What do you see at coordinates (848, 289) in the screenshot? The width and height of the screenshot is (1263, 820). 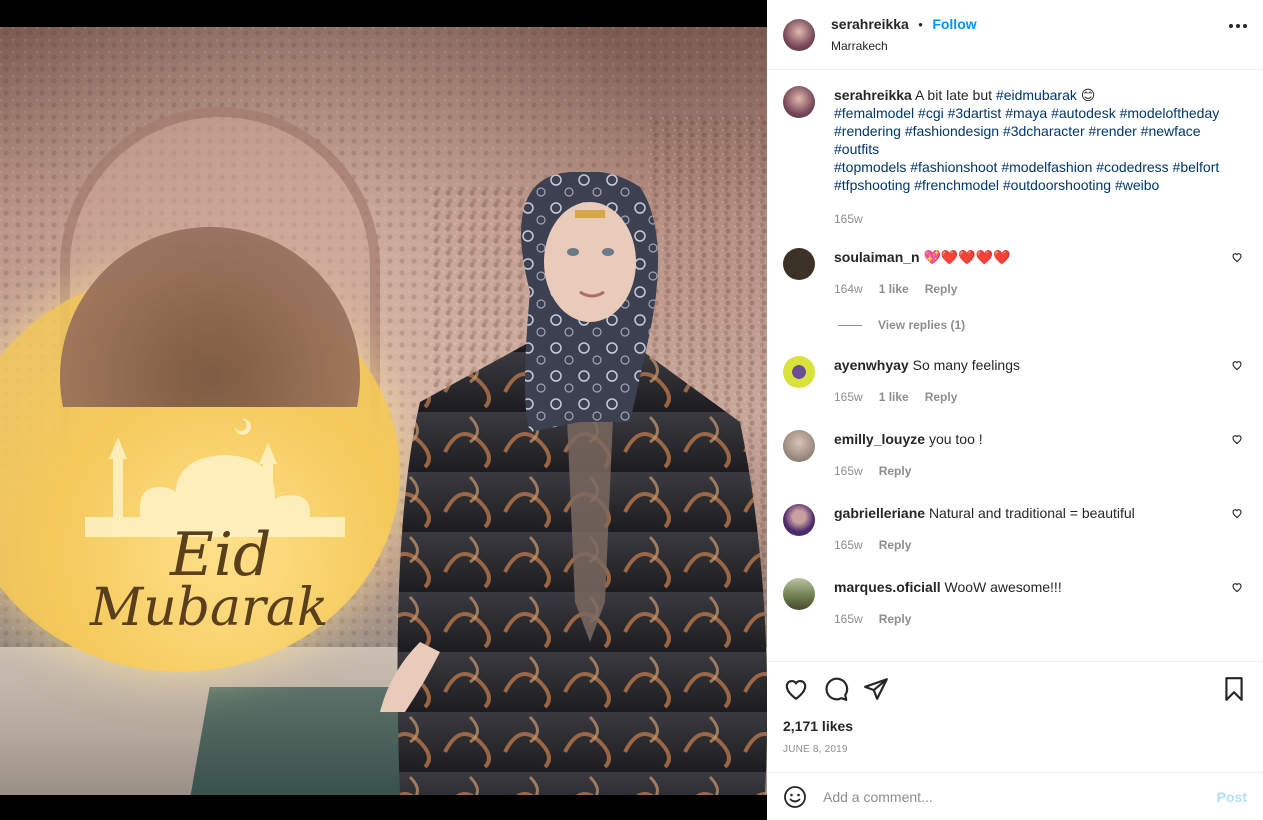 I see `comment-time: 164w` at bounding box center [848, 289].